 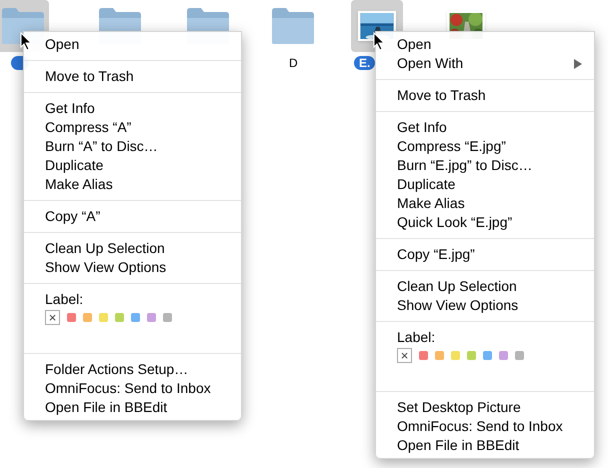 What do you see at coordinates (485, 222) in the screenshot?
I see `menu-item: Quick Look “E.jpg”` at bounding box center [485, 222].